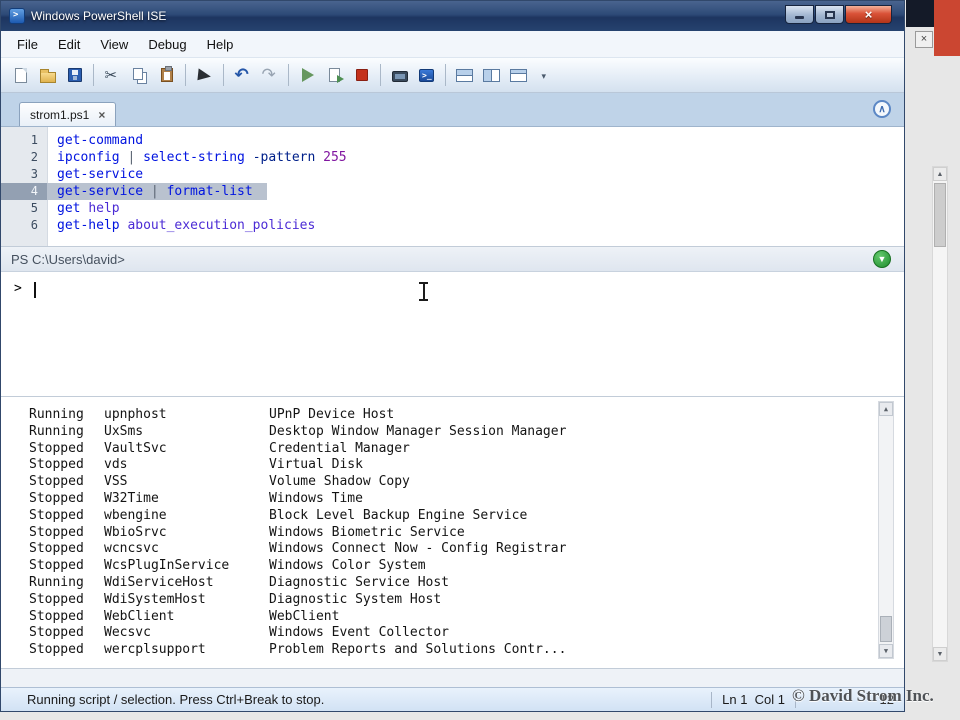 The height and width of the screenshot is (720, 960). I want to click on line-text: get help, so click(88, 208).